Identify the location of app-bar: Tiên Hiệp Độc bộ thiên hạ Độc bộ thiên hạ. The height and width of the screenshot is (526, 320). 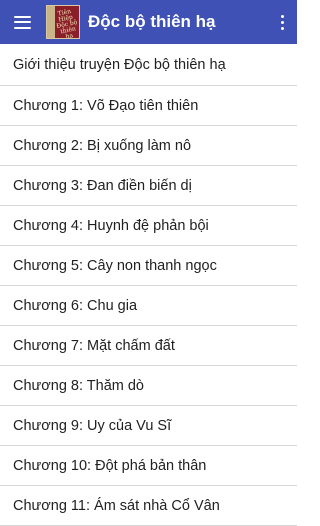
(148, 22).